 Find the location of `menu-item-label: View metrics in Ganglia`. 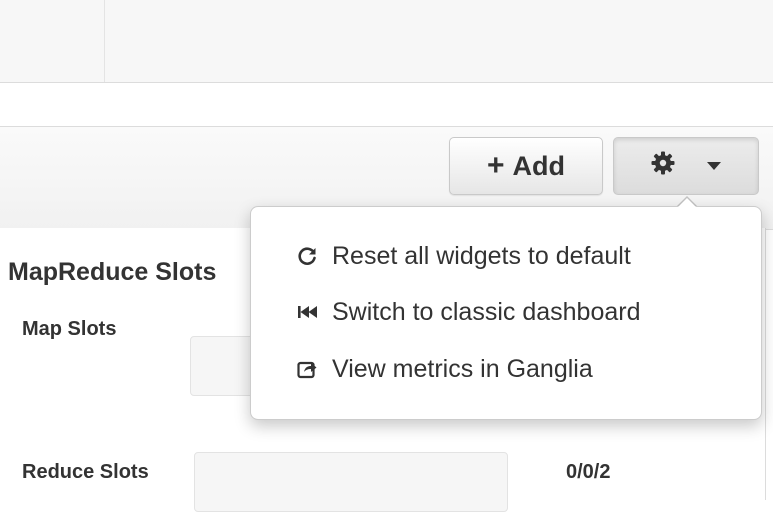

menu-item-label: View metrics in Ganglia is located at coordinates (462, 368).